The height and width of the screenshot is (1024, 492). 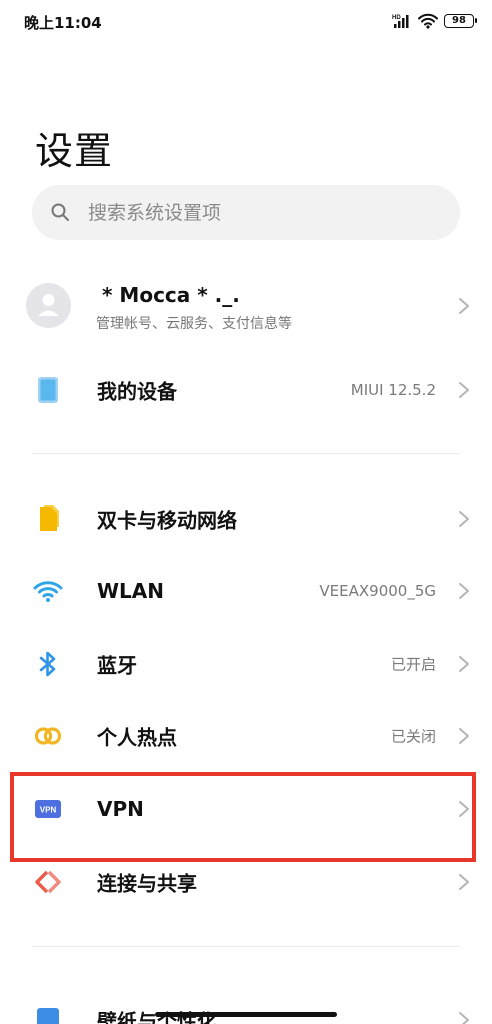 I want to click on avatar-person-icon, so click(x=48, y=305).